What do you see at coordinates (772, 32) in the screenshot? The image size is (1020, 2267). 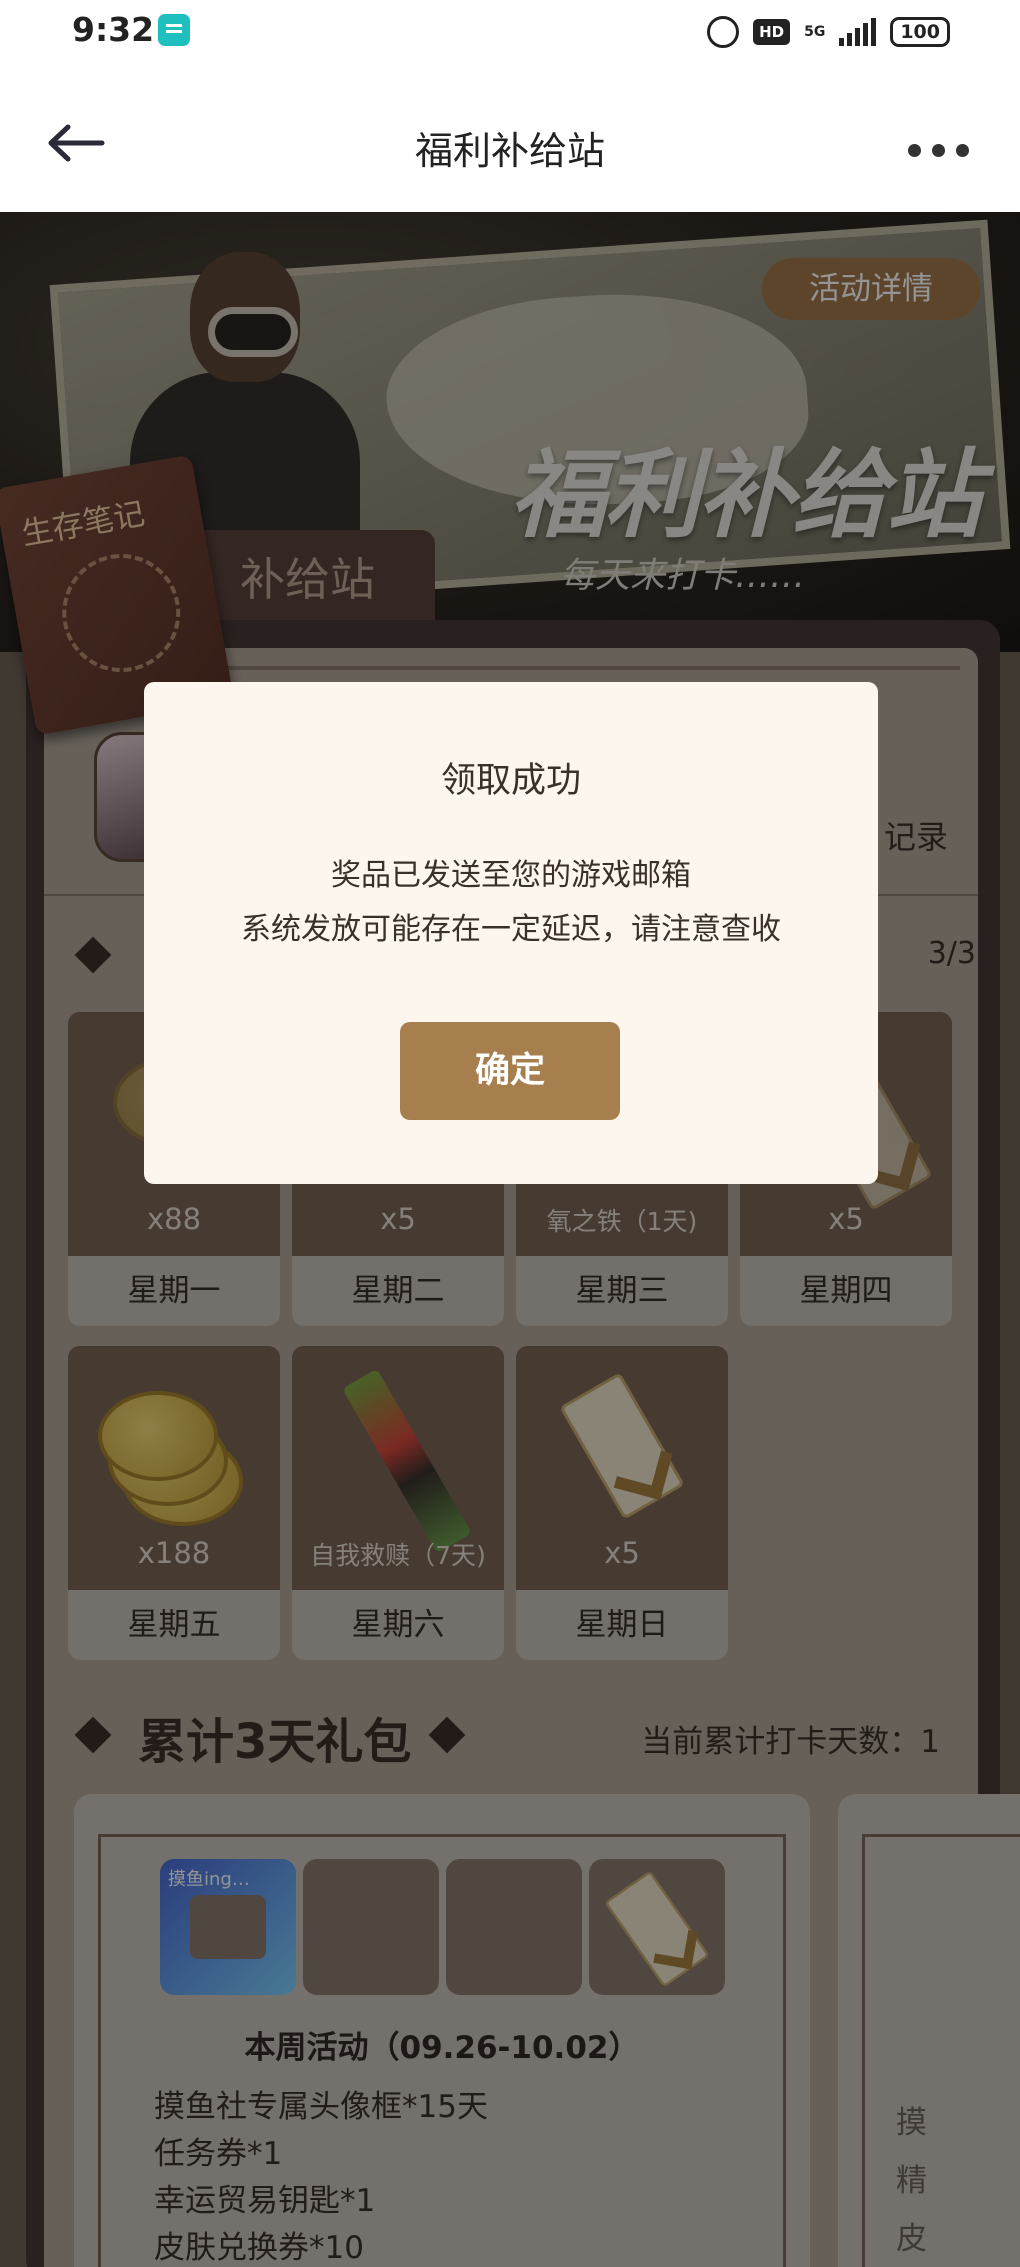 I see `hd-icon: HD` at bounding box center [772, 32].